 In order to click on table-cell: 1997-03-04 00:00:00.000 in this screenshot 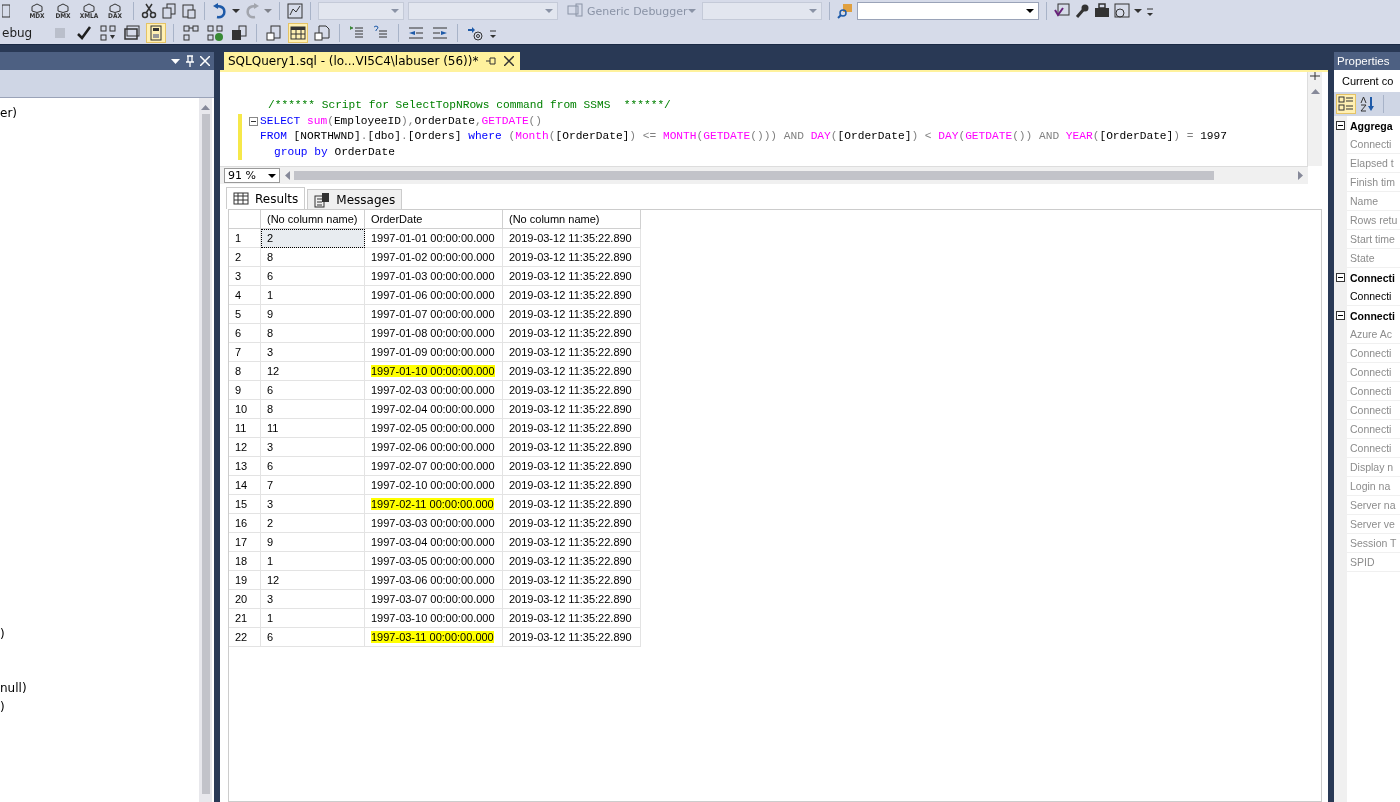, I will do `click(434, 542)`.